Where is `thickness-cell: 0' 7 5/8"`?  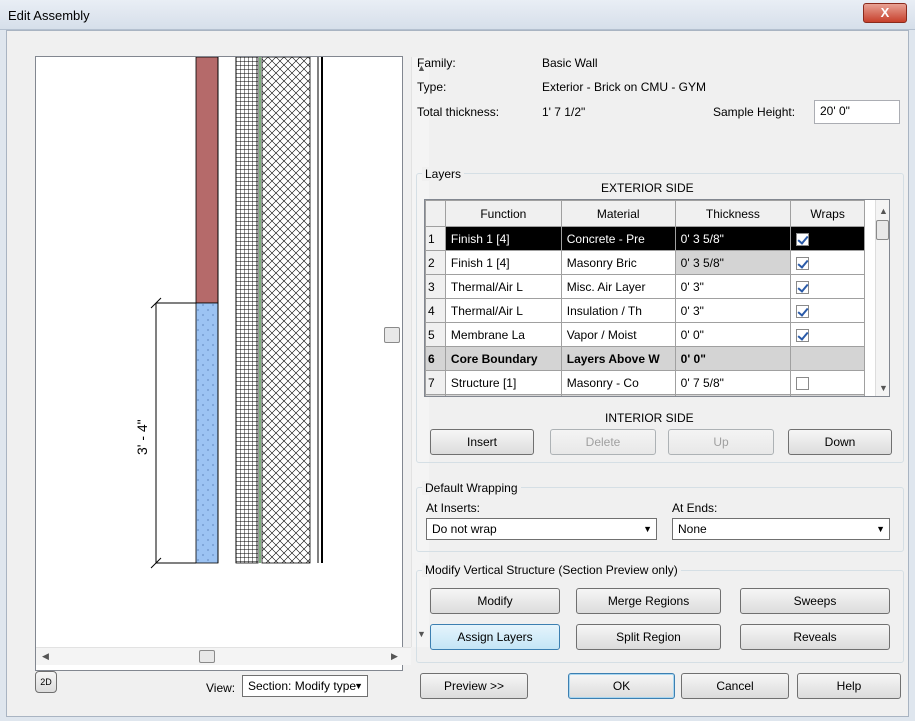
thickness-cell: 0' 7 5/8" is located at coordinates (733, 382).